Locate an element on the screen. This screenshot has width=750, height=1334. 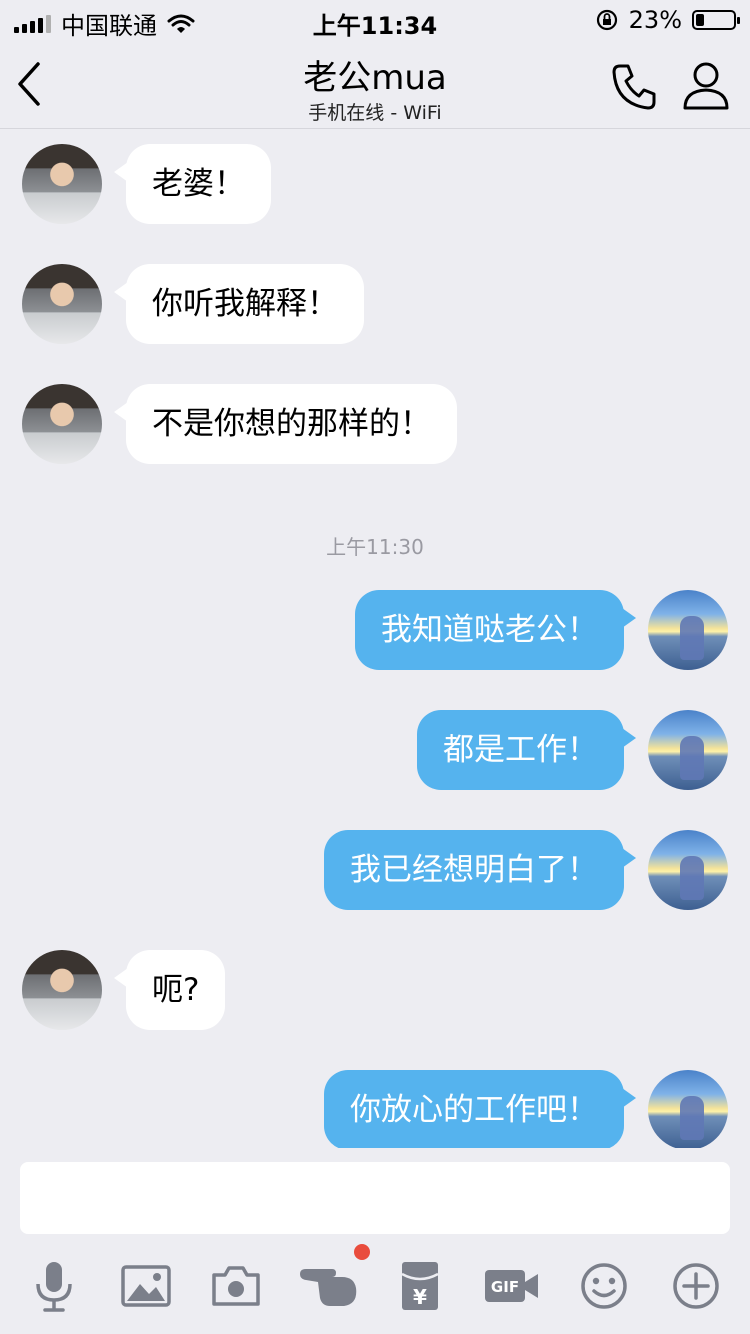
profile-icon is located at coordinates (706, 86).